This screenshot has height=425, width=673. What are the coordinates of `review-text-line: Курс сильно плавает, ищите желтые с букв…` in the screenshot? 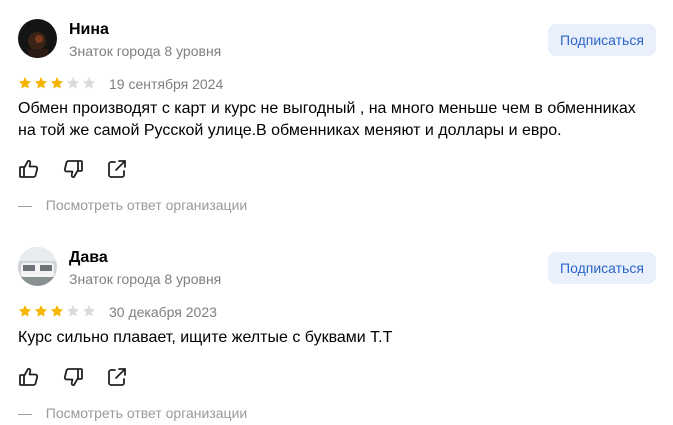 It's located at (205, 337).